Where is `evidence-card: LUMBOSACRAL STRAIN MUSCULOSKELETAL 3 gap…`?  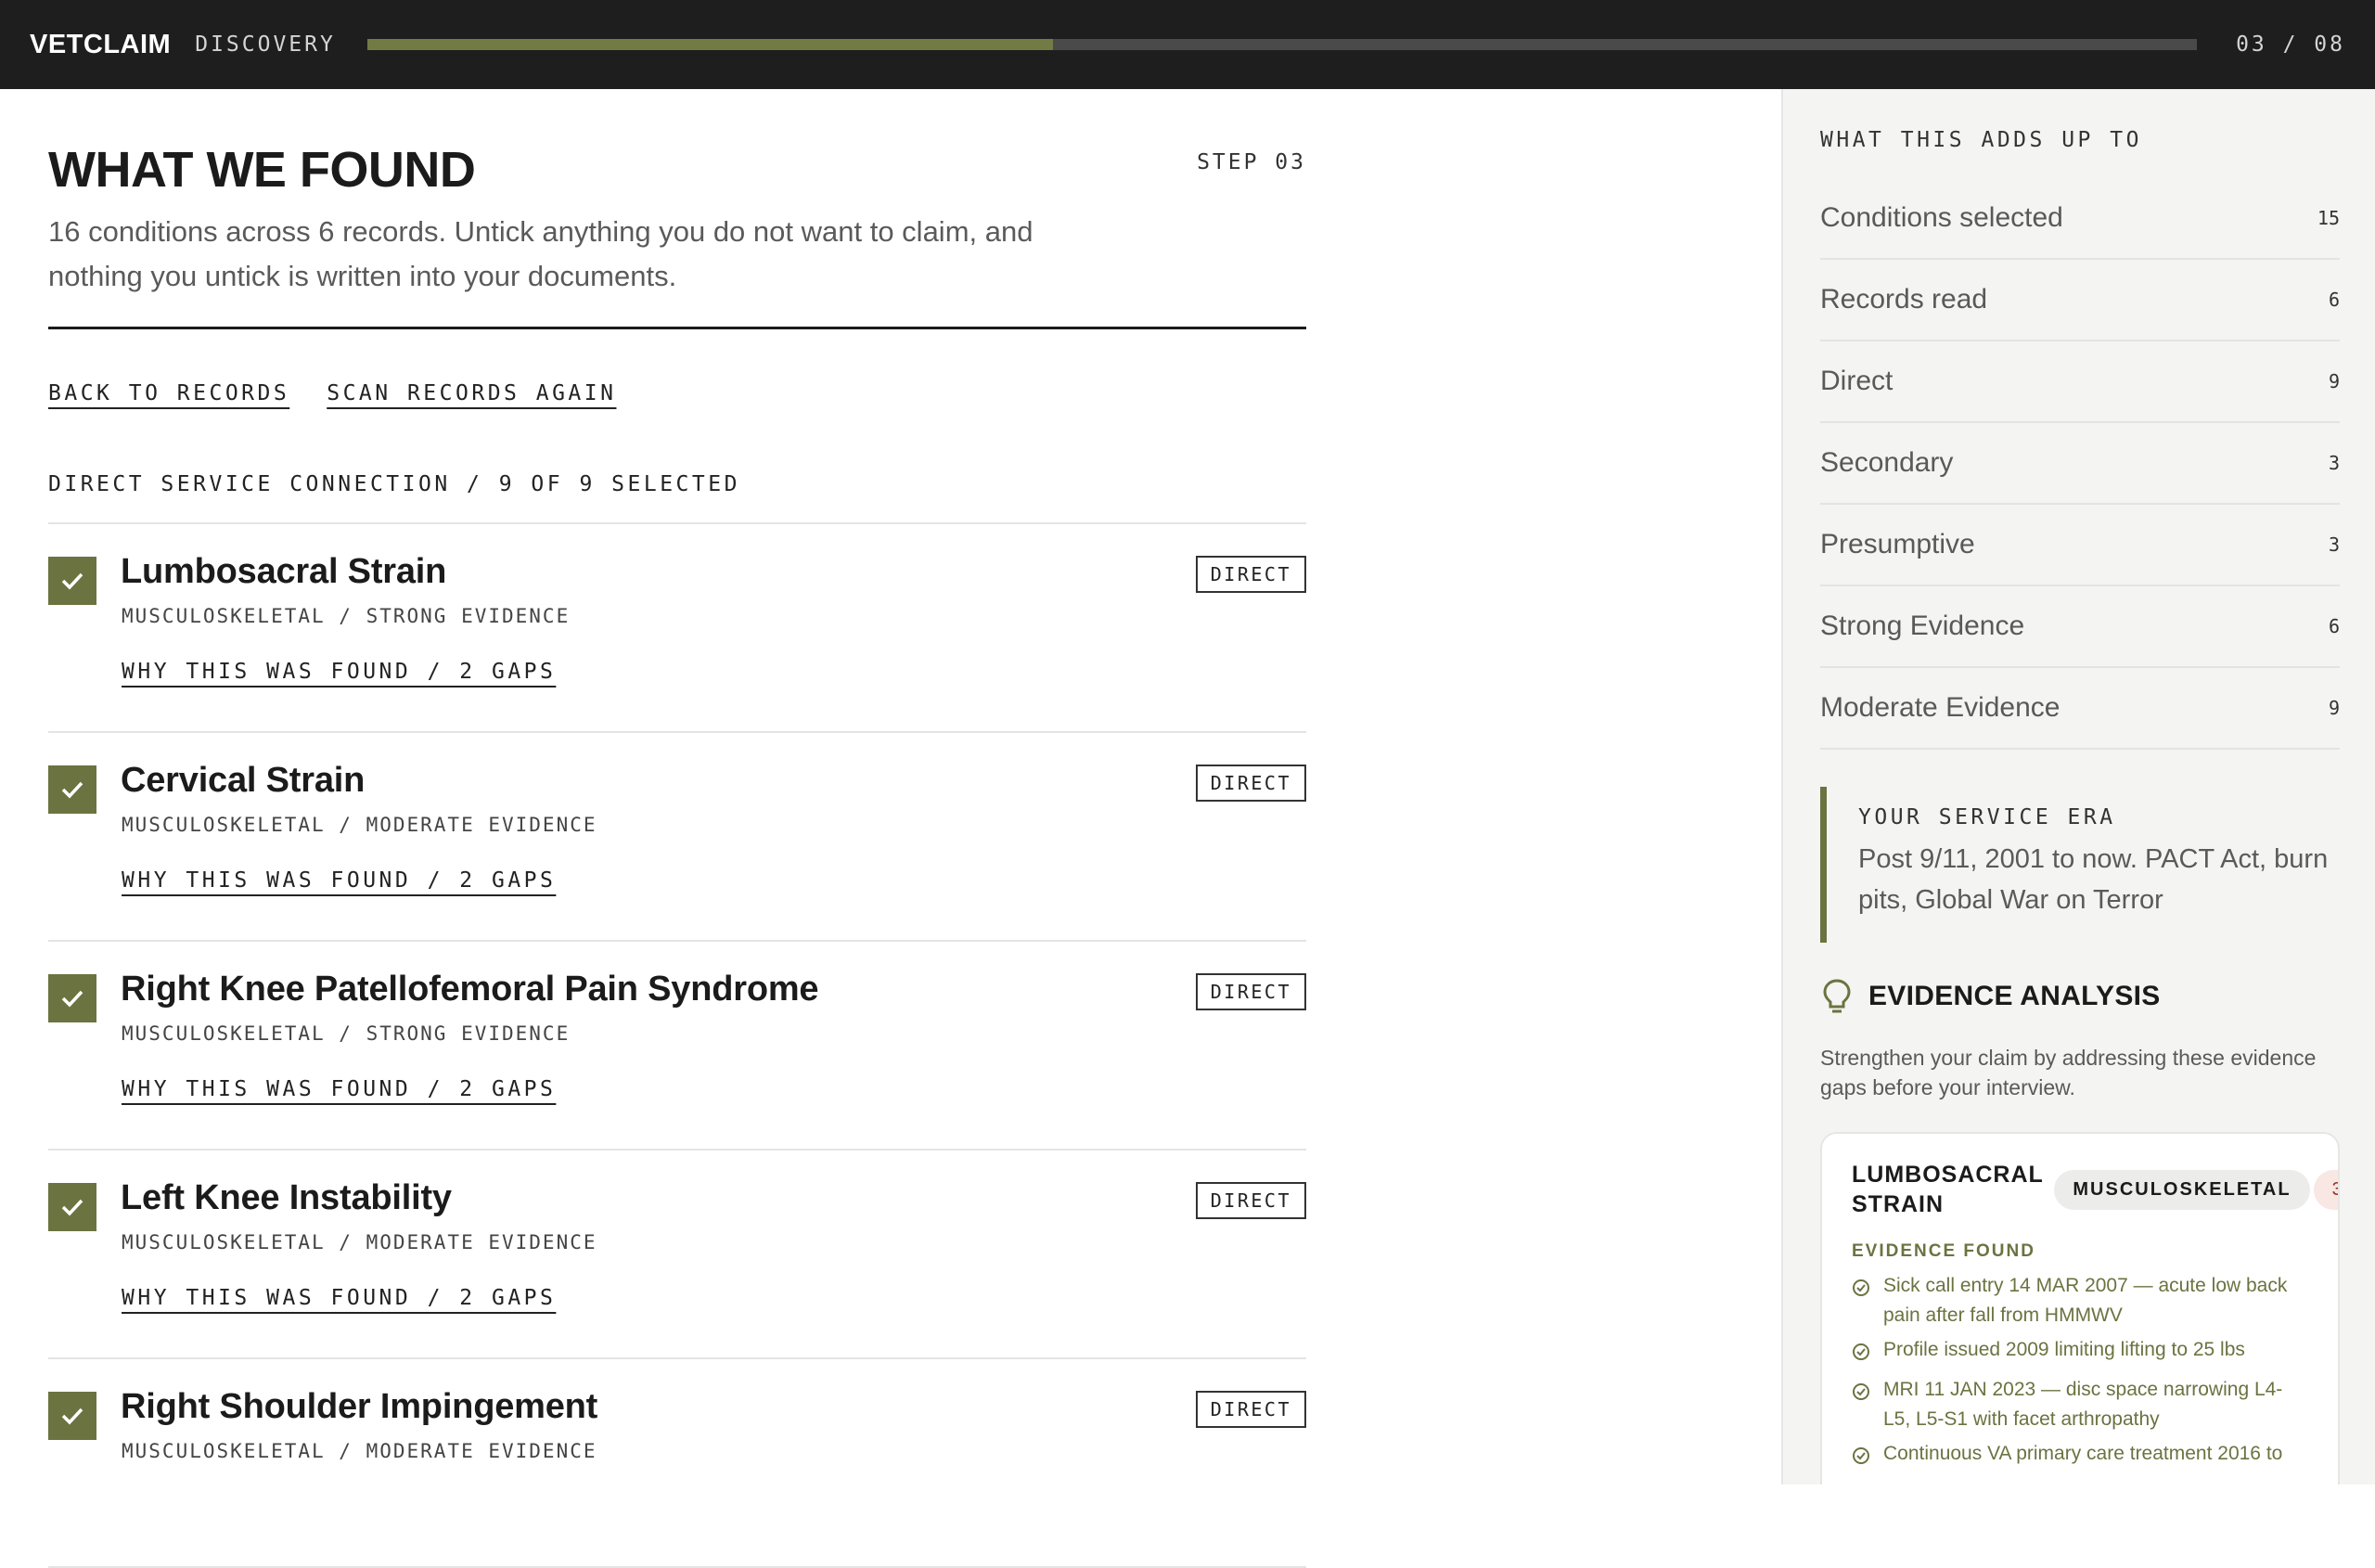 evidence-card: LUMBOSACRAL STRAIN MUSCULOSKELETAL 3 gap… is located at coordinates (2080, 1308).